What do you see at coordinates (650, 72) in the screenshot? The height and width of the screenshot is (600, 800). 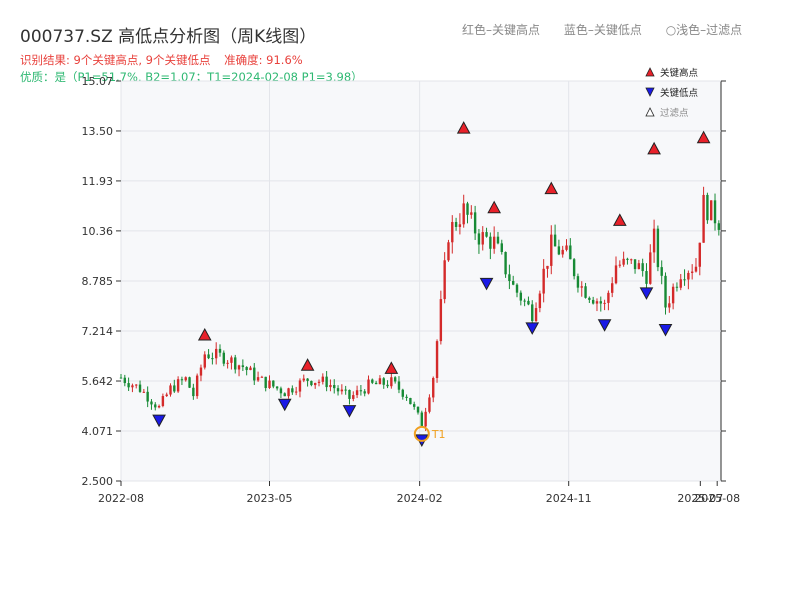 I see `legend-high-icon` at bounding box center [650, 72].